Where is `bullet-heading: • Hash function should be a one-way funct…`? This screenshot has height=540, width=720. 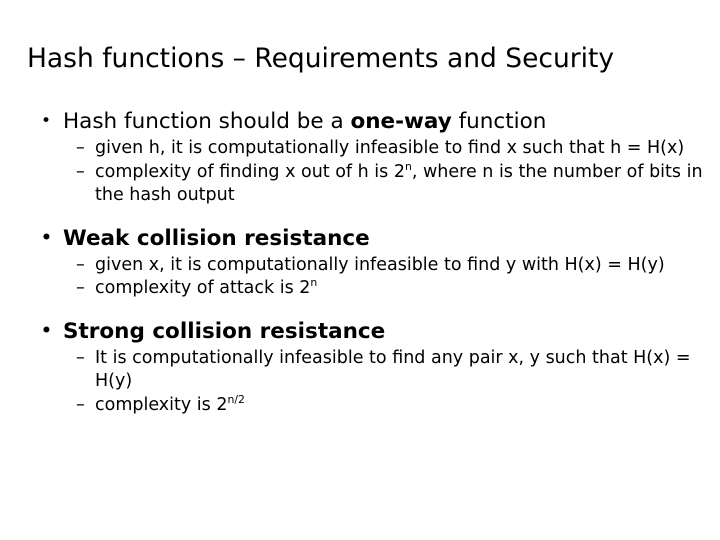
bullet-heading: • Hash function should be a one-way funct… is located at coordinates (360, 121).